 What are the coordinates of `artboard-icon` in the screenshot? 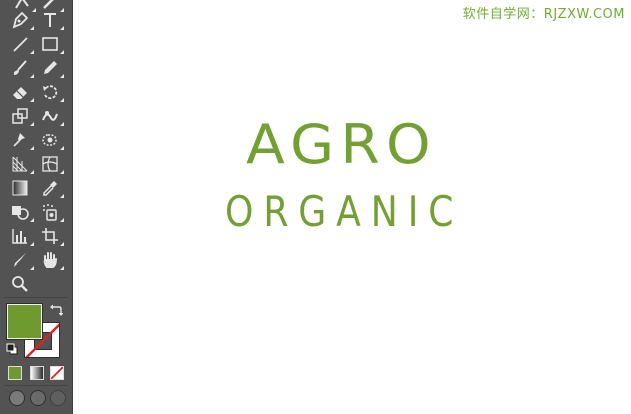 It's located at (50, 236).